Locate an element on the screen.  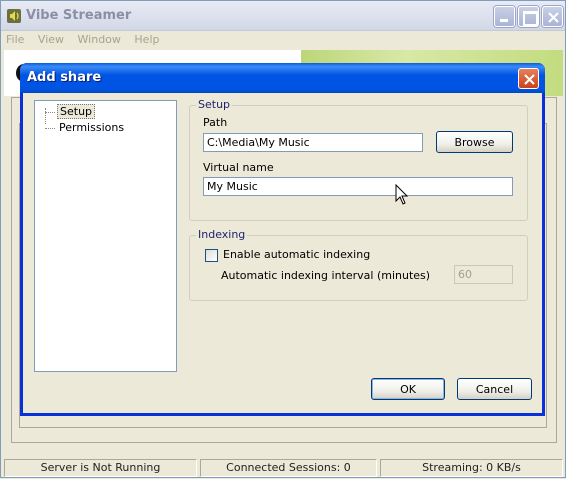
path-input is located at coordinates (313, 142).